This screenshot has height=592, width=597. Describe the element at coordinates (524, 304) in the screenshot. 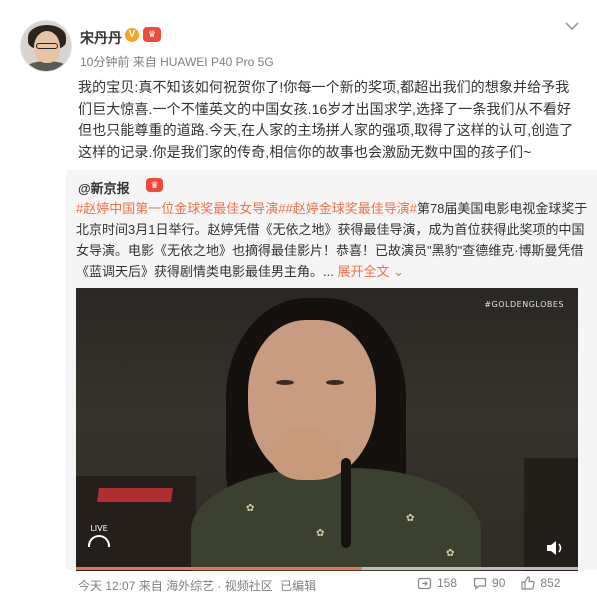

I see `golden-globes-watermark: #GOLDENGLOBES` at that location.